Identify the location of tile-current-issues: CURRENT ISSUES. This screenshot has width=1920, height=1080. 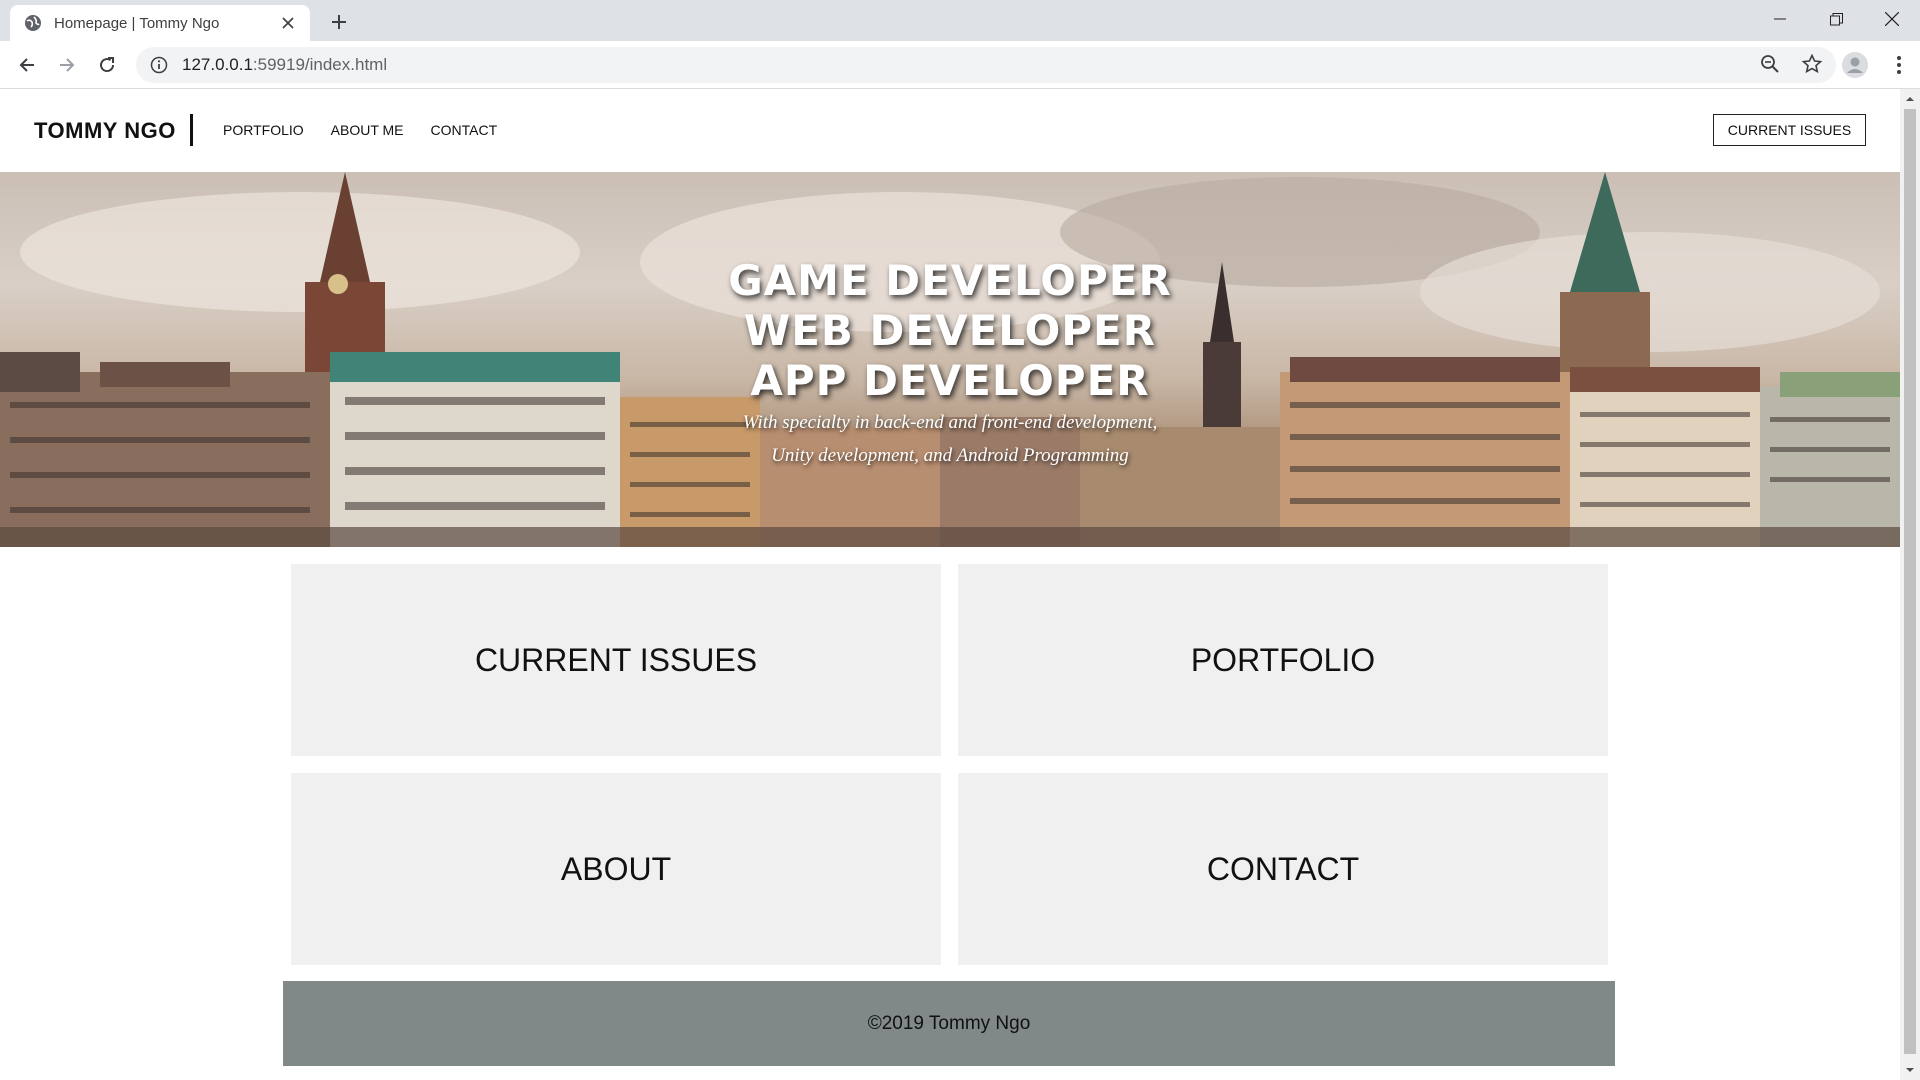
(616, 660).